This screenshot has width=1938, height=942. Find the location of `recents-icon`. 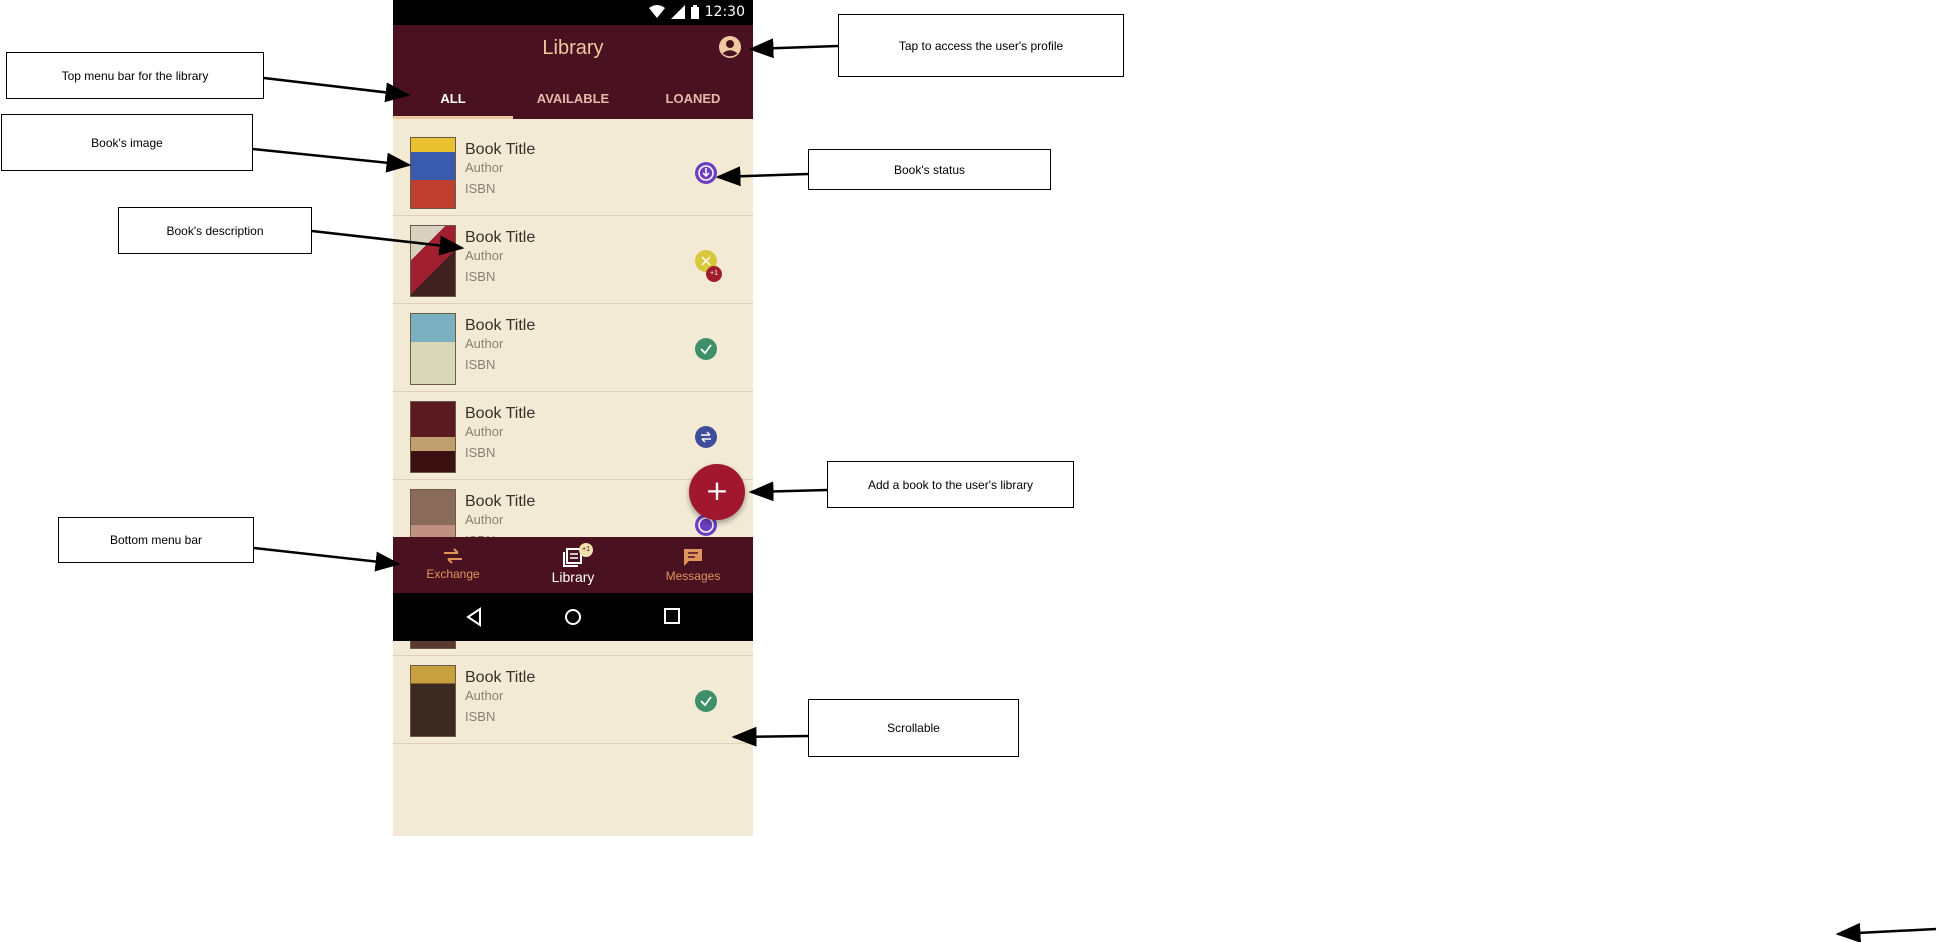

recents-icon is located at coordinates (672, 616).